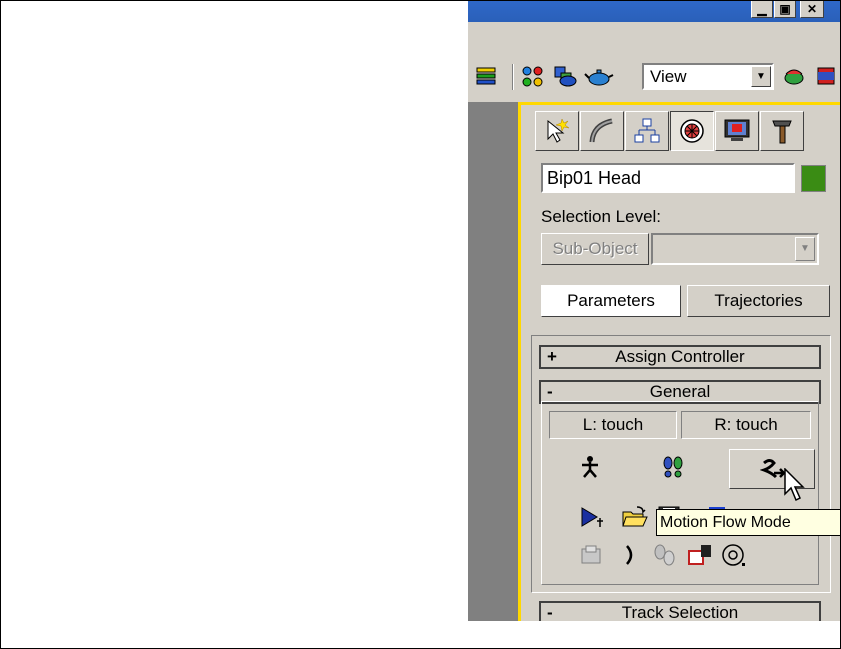 The height and width of the screenshot is (649, 841). I want to click on motion-flow-mode-tooltip: Motion Flow Mode, so click(748, 522).